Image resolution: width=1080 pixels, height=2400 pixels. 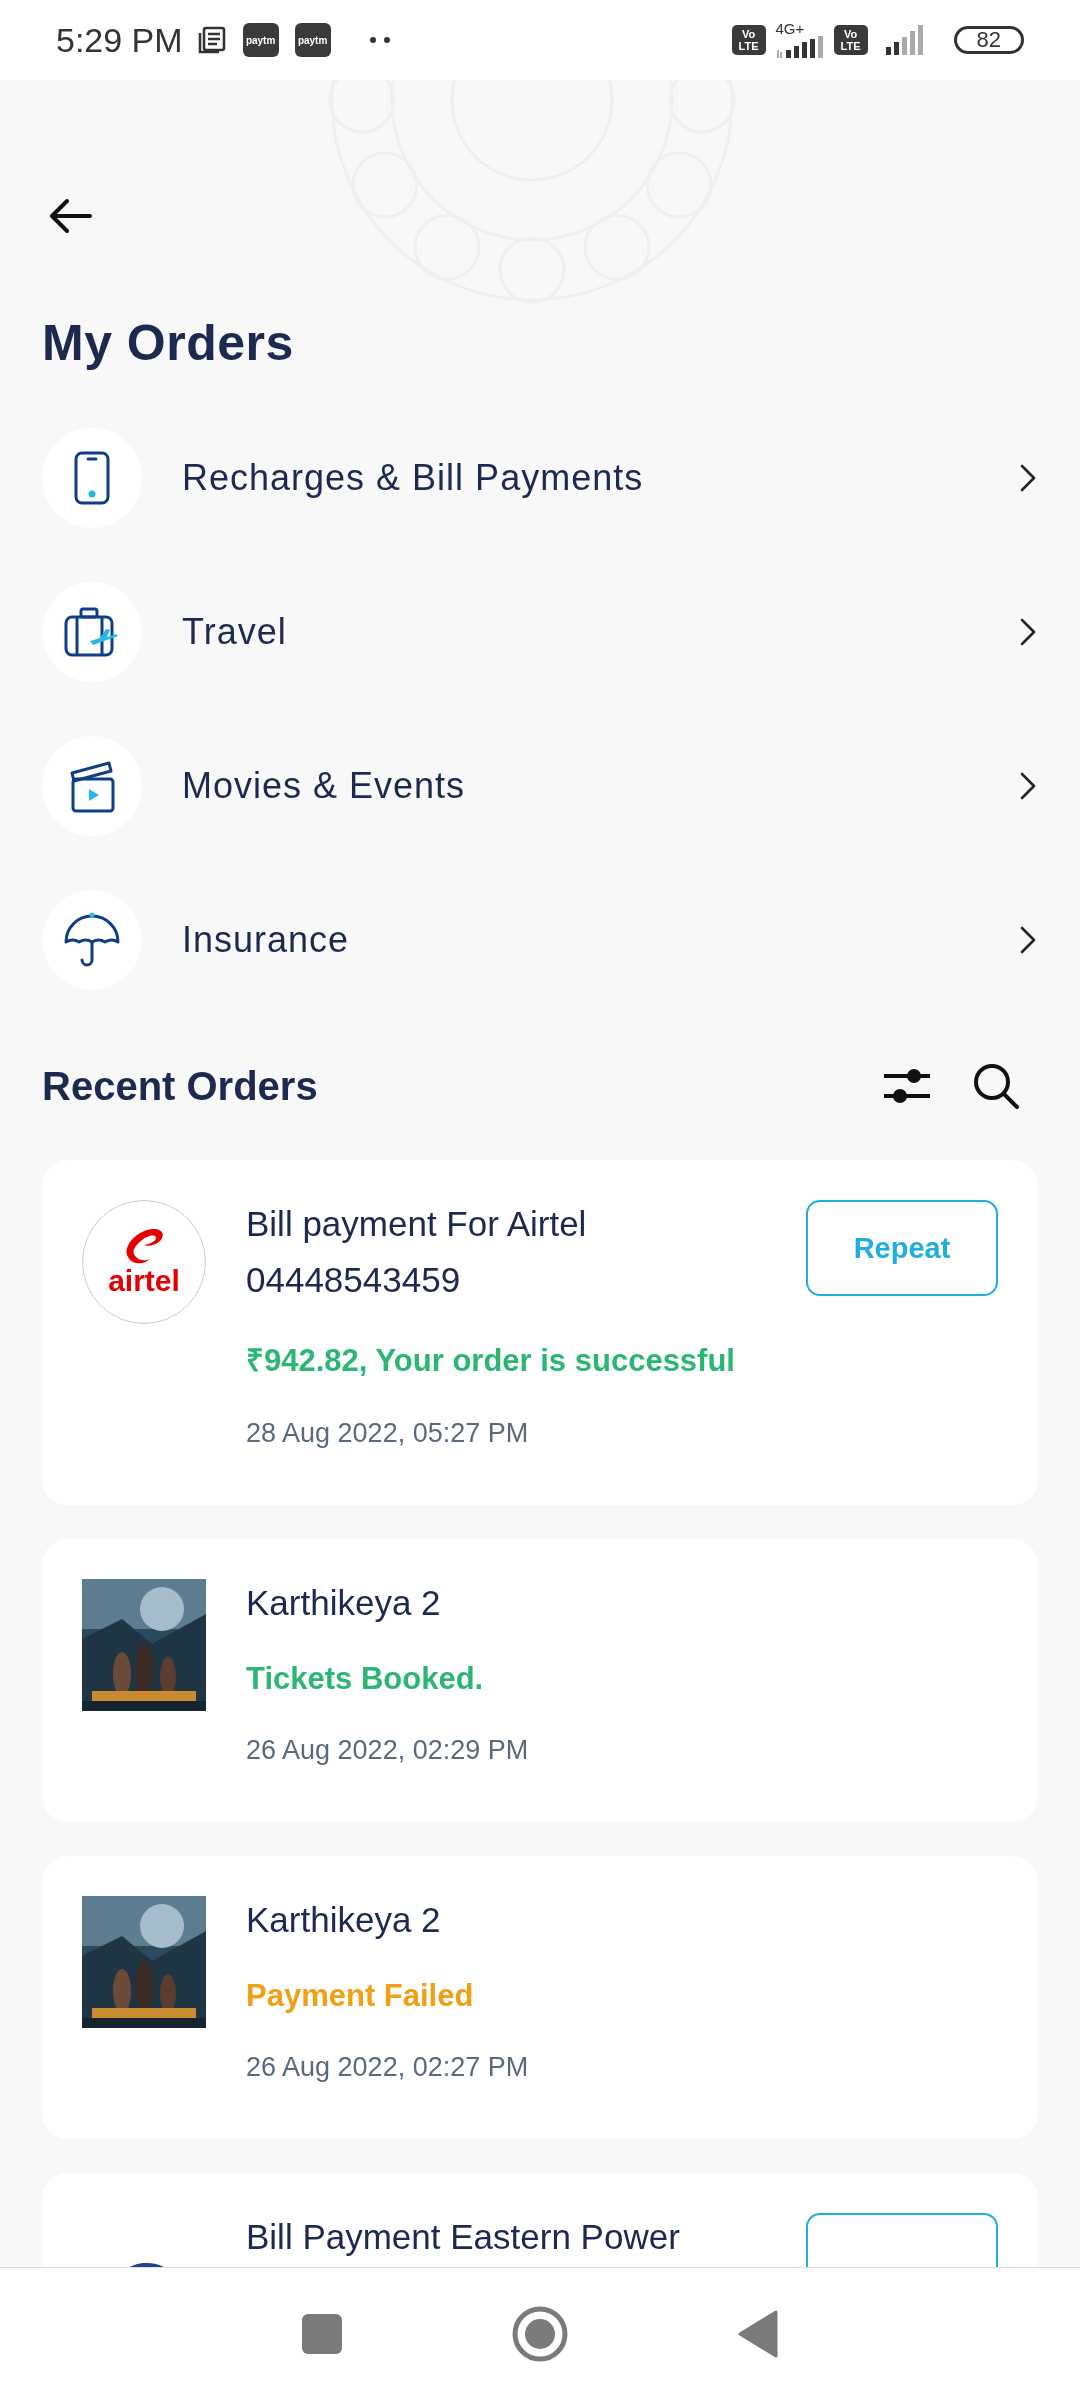 What do you see at coordinates (540, 940) in the screenshot?
I see `category-item: Insurance` at bounding box center [540, 940].